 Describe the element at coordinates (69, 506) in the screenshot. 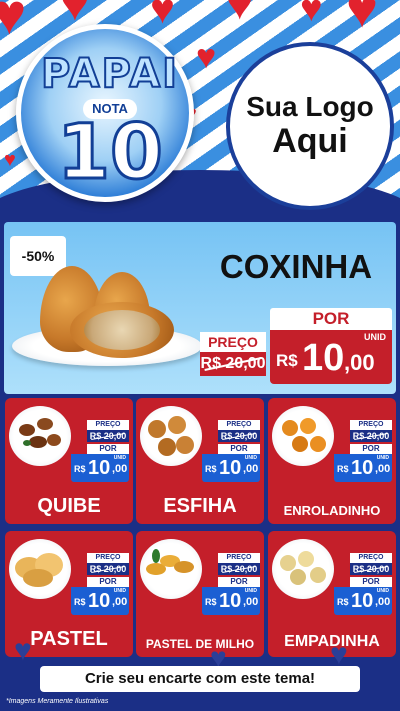

I see `product-name: QUIBE` at that location.